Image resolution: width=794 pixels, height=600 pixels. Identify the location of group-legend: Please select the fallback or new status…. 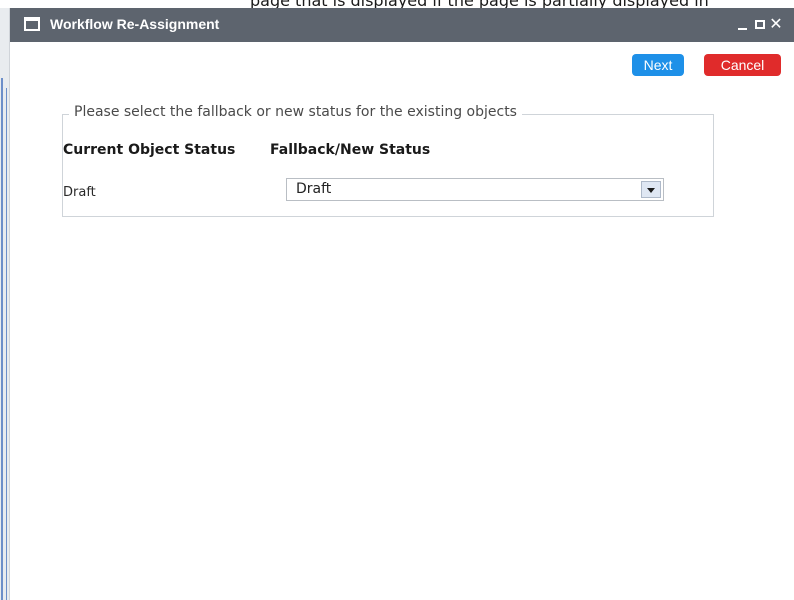
(295, 112).